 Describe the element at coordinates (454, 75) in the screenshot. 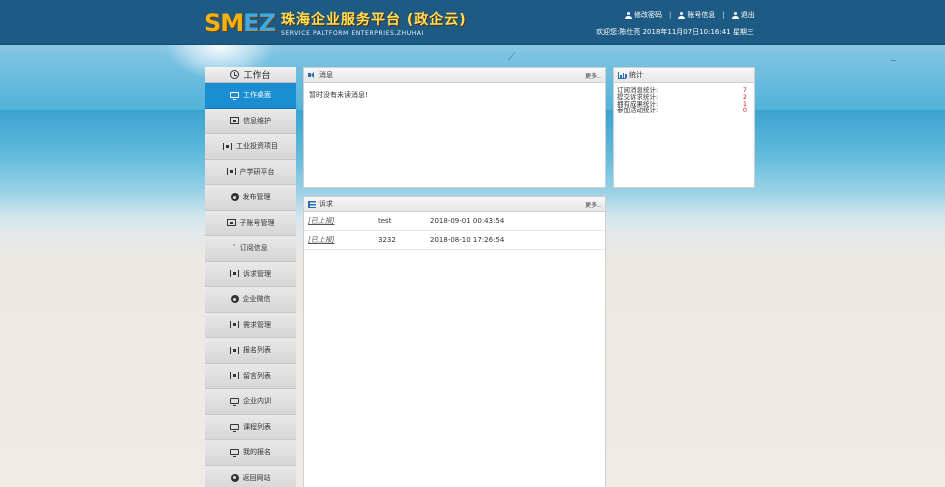

I see `messages-header: 消息 更多..` at that location.